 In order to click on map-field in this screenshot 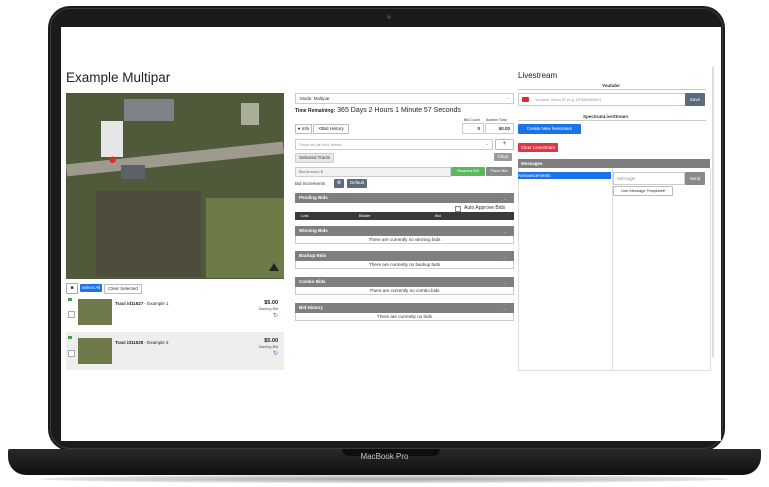, I will do `click(148, 234)`.